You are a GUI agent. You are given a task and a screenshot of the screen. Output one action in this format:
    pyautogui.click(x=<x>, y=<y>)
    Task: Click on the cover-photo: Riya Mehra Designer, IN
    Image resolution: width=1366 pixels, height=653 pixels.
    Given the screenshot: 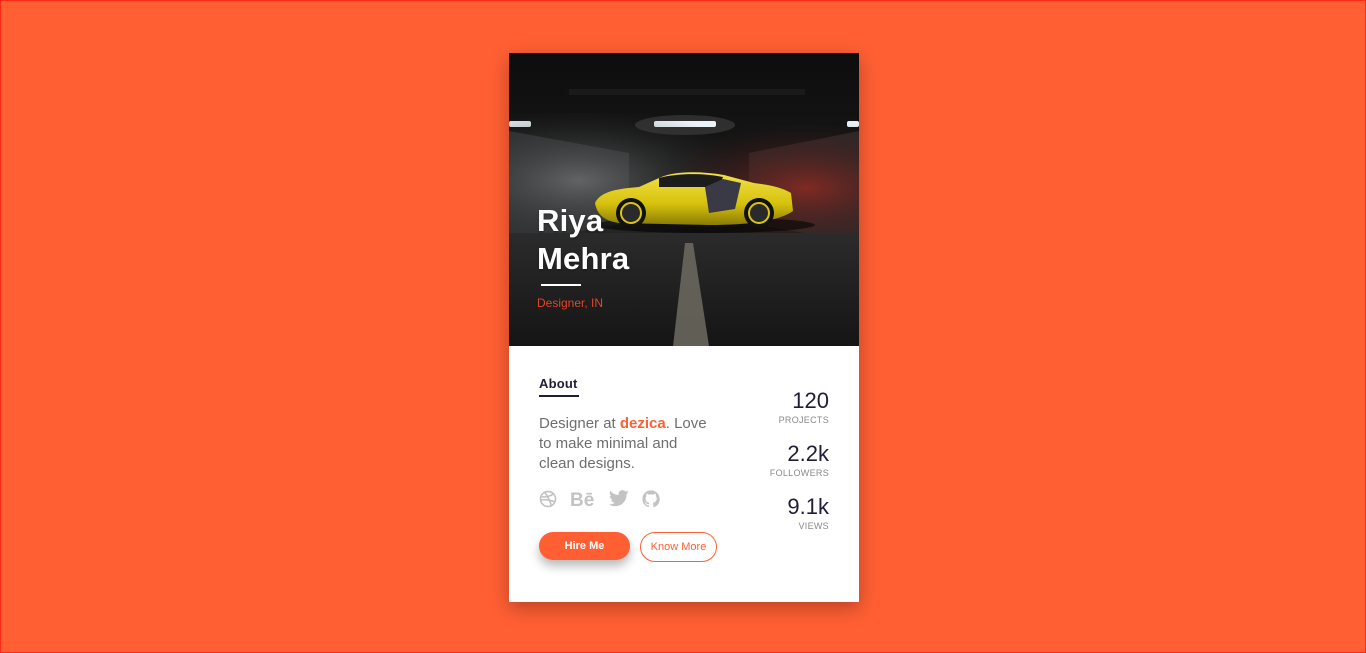 What is the action you would take?
    pyautogui.click(x=684, y=199)
    